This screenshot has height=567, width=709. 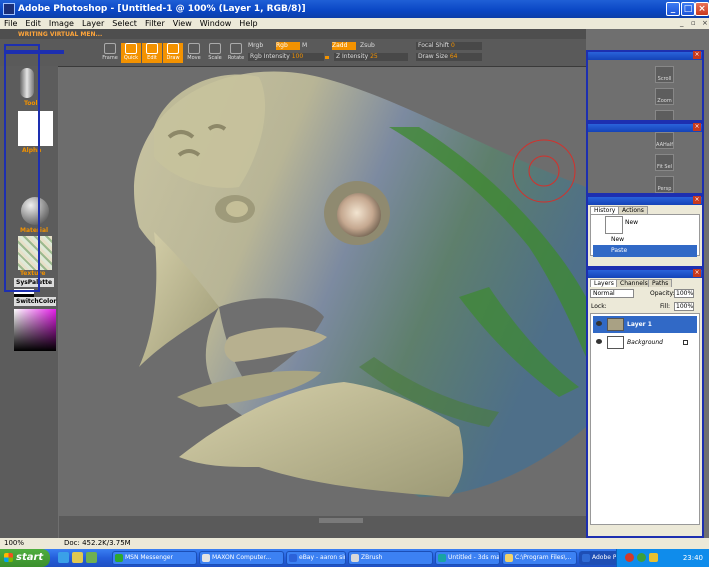 What do you see at coordinates (702, 9) in the screenshot?
I see `close-button: ×` at bounding box center [702, 9].